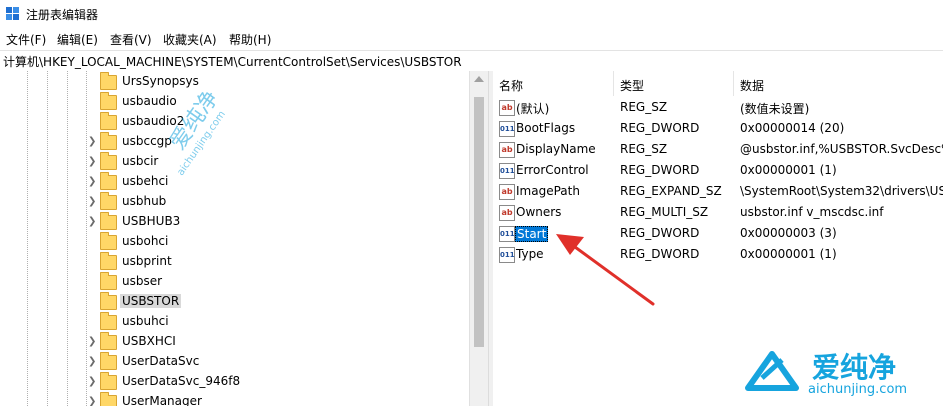 The height and width of the screenshot is (406, 943). I want to click on tree-item: ❯ USBHUB3, so click(274, 222).